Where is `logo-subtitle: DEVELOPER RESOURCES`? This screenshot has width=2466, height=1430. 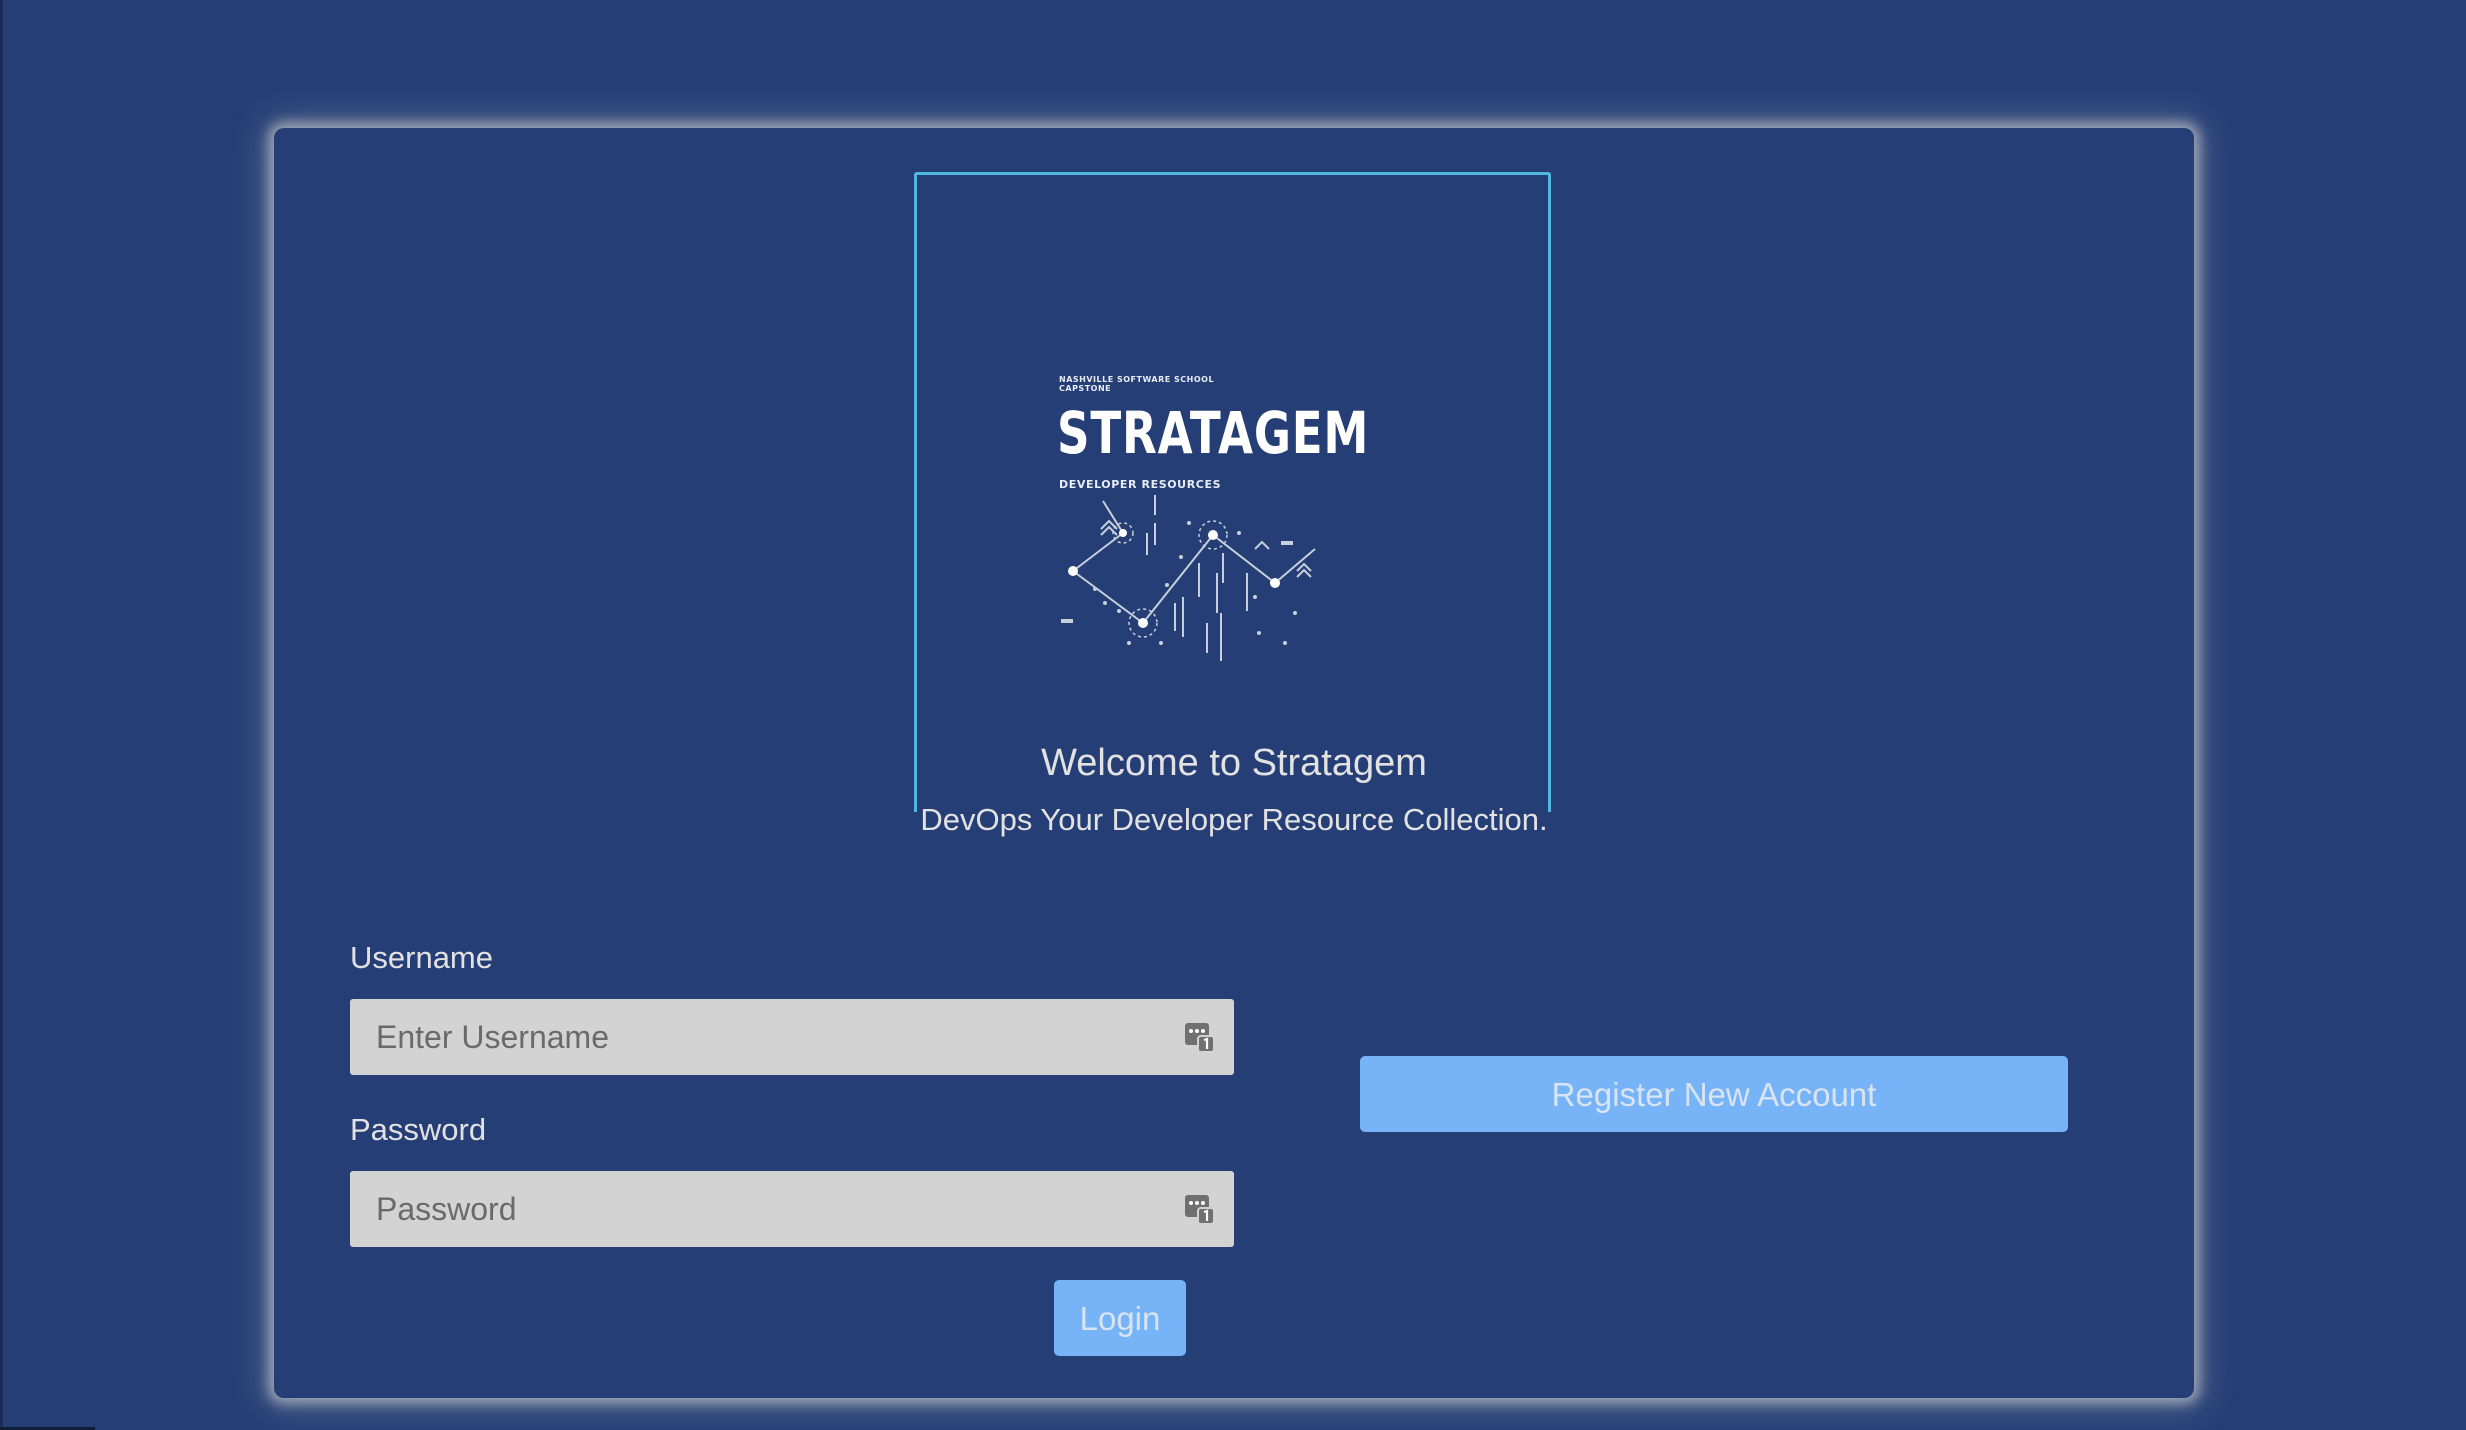
logo-subtitle: DEVELOPER RESOURCES is located at coordinates (1140, 484).